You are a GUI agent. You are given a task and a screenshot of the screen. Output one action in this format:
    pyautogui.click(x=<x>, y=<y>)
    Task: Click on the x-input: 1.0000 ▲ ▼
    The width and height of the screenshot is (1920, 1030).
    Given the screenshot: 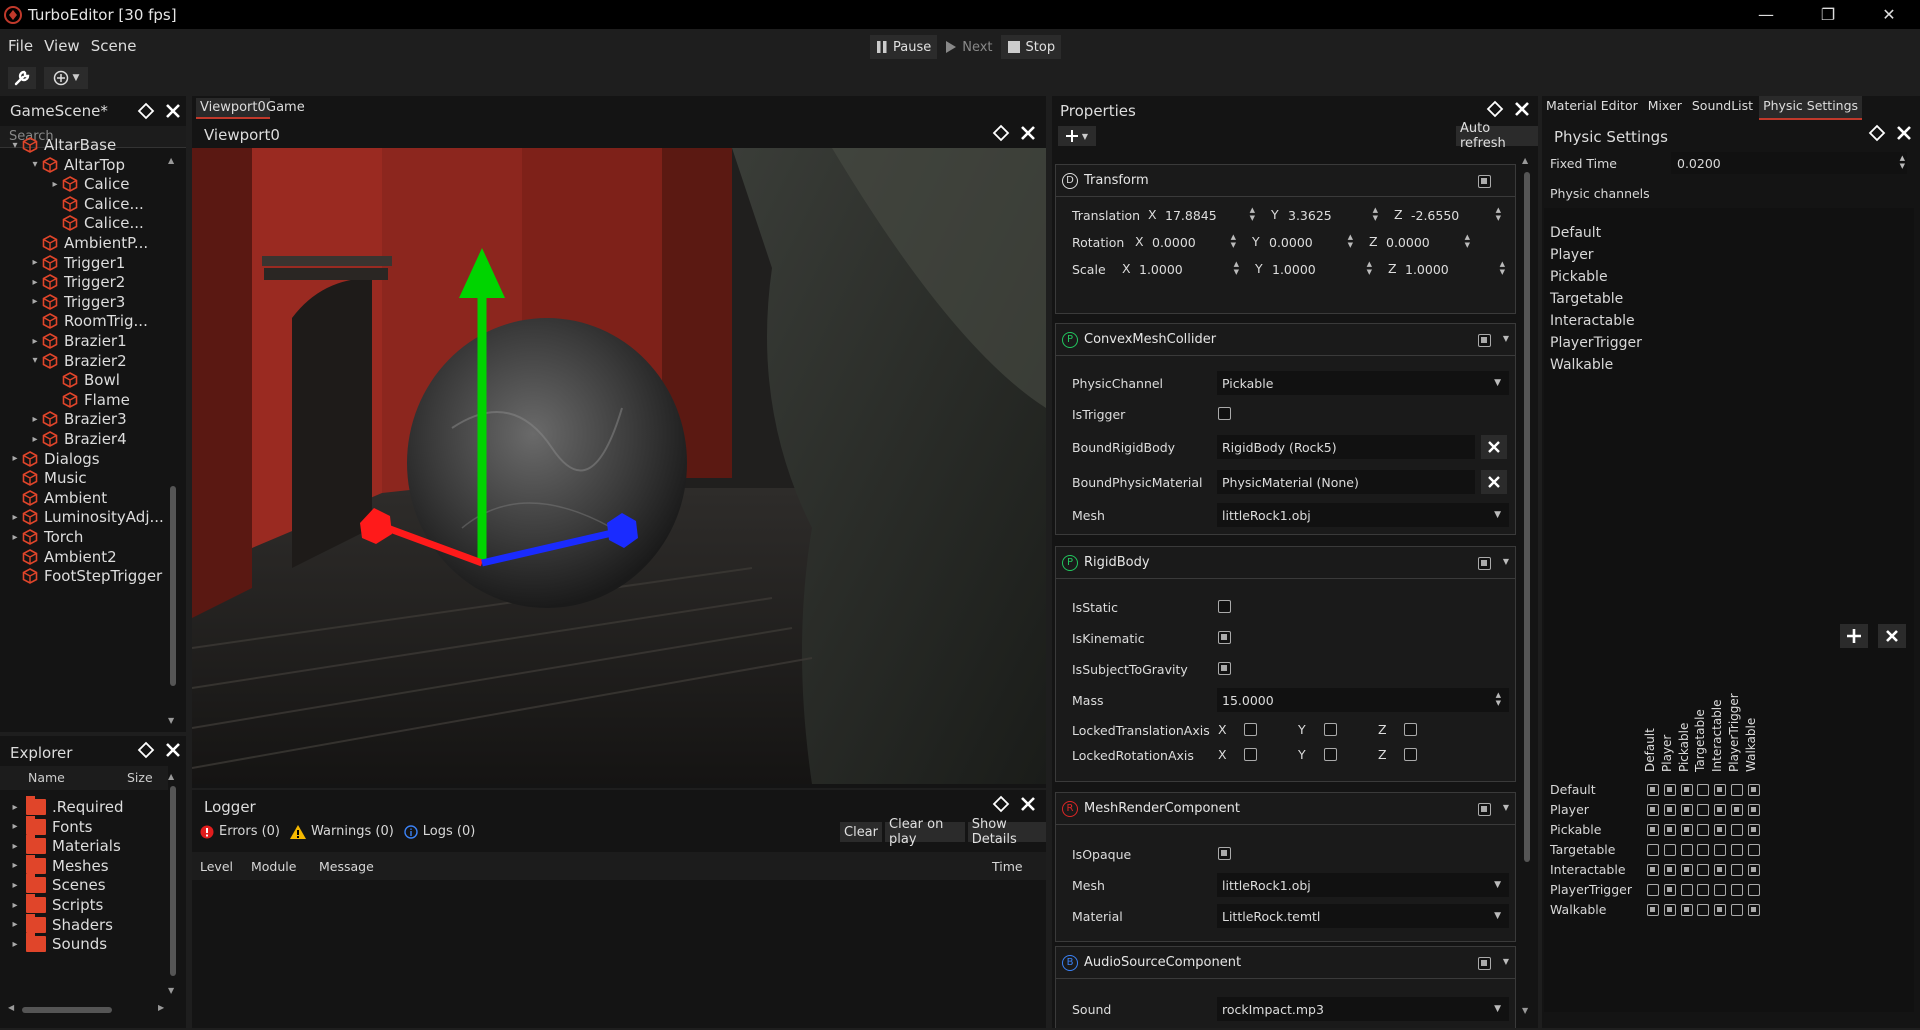 What is the action you would take?
    pyautogui.click(x=1187, y=269)
    